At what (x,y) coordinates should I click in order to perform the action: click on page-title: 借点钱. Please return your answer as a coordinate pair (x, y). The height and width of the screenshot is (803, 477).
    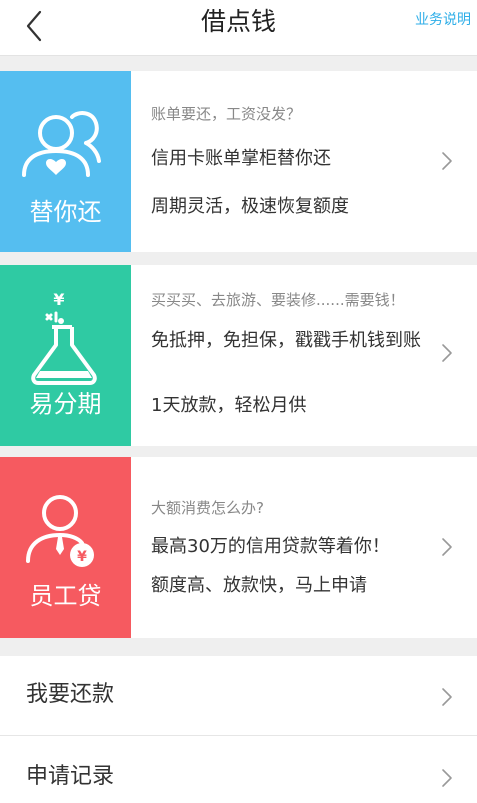
    Looking at the image, I should click on (238, 21).